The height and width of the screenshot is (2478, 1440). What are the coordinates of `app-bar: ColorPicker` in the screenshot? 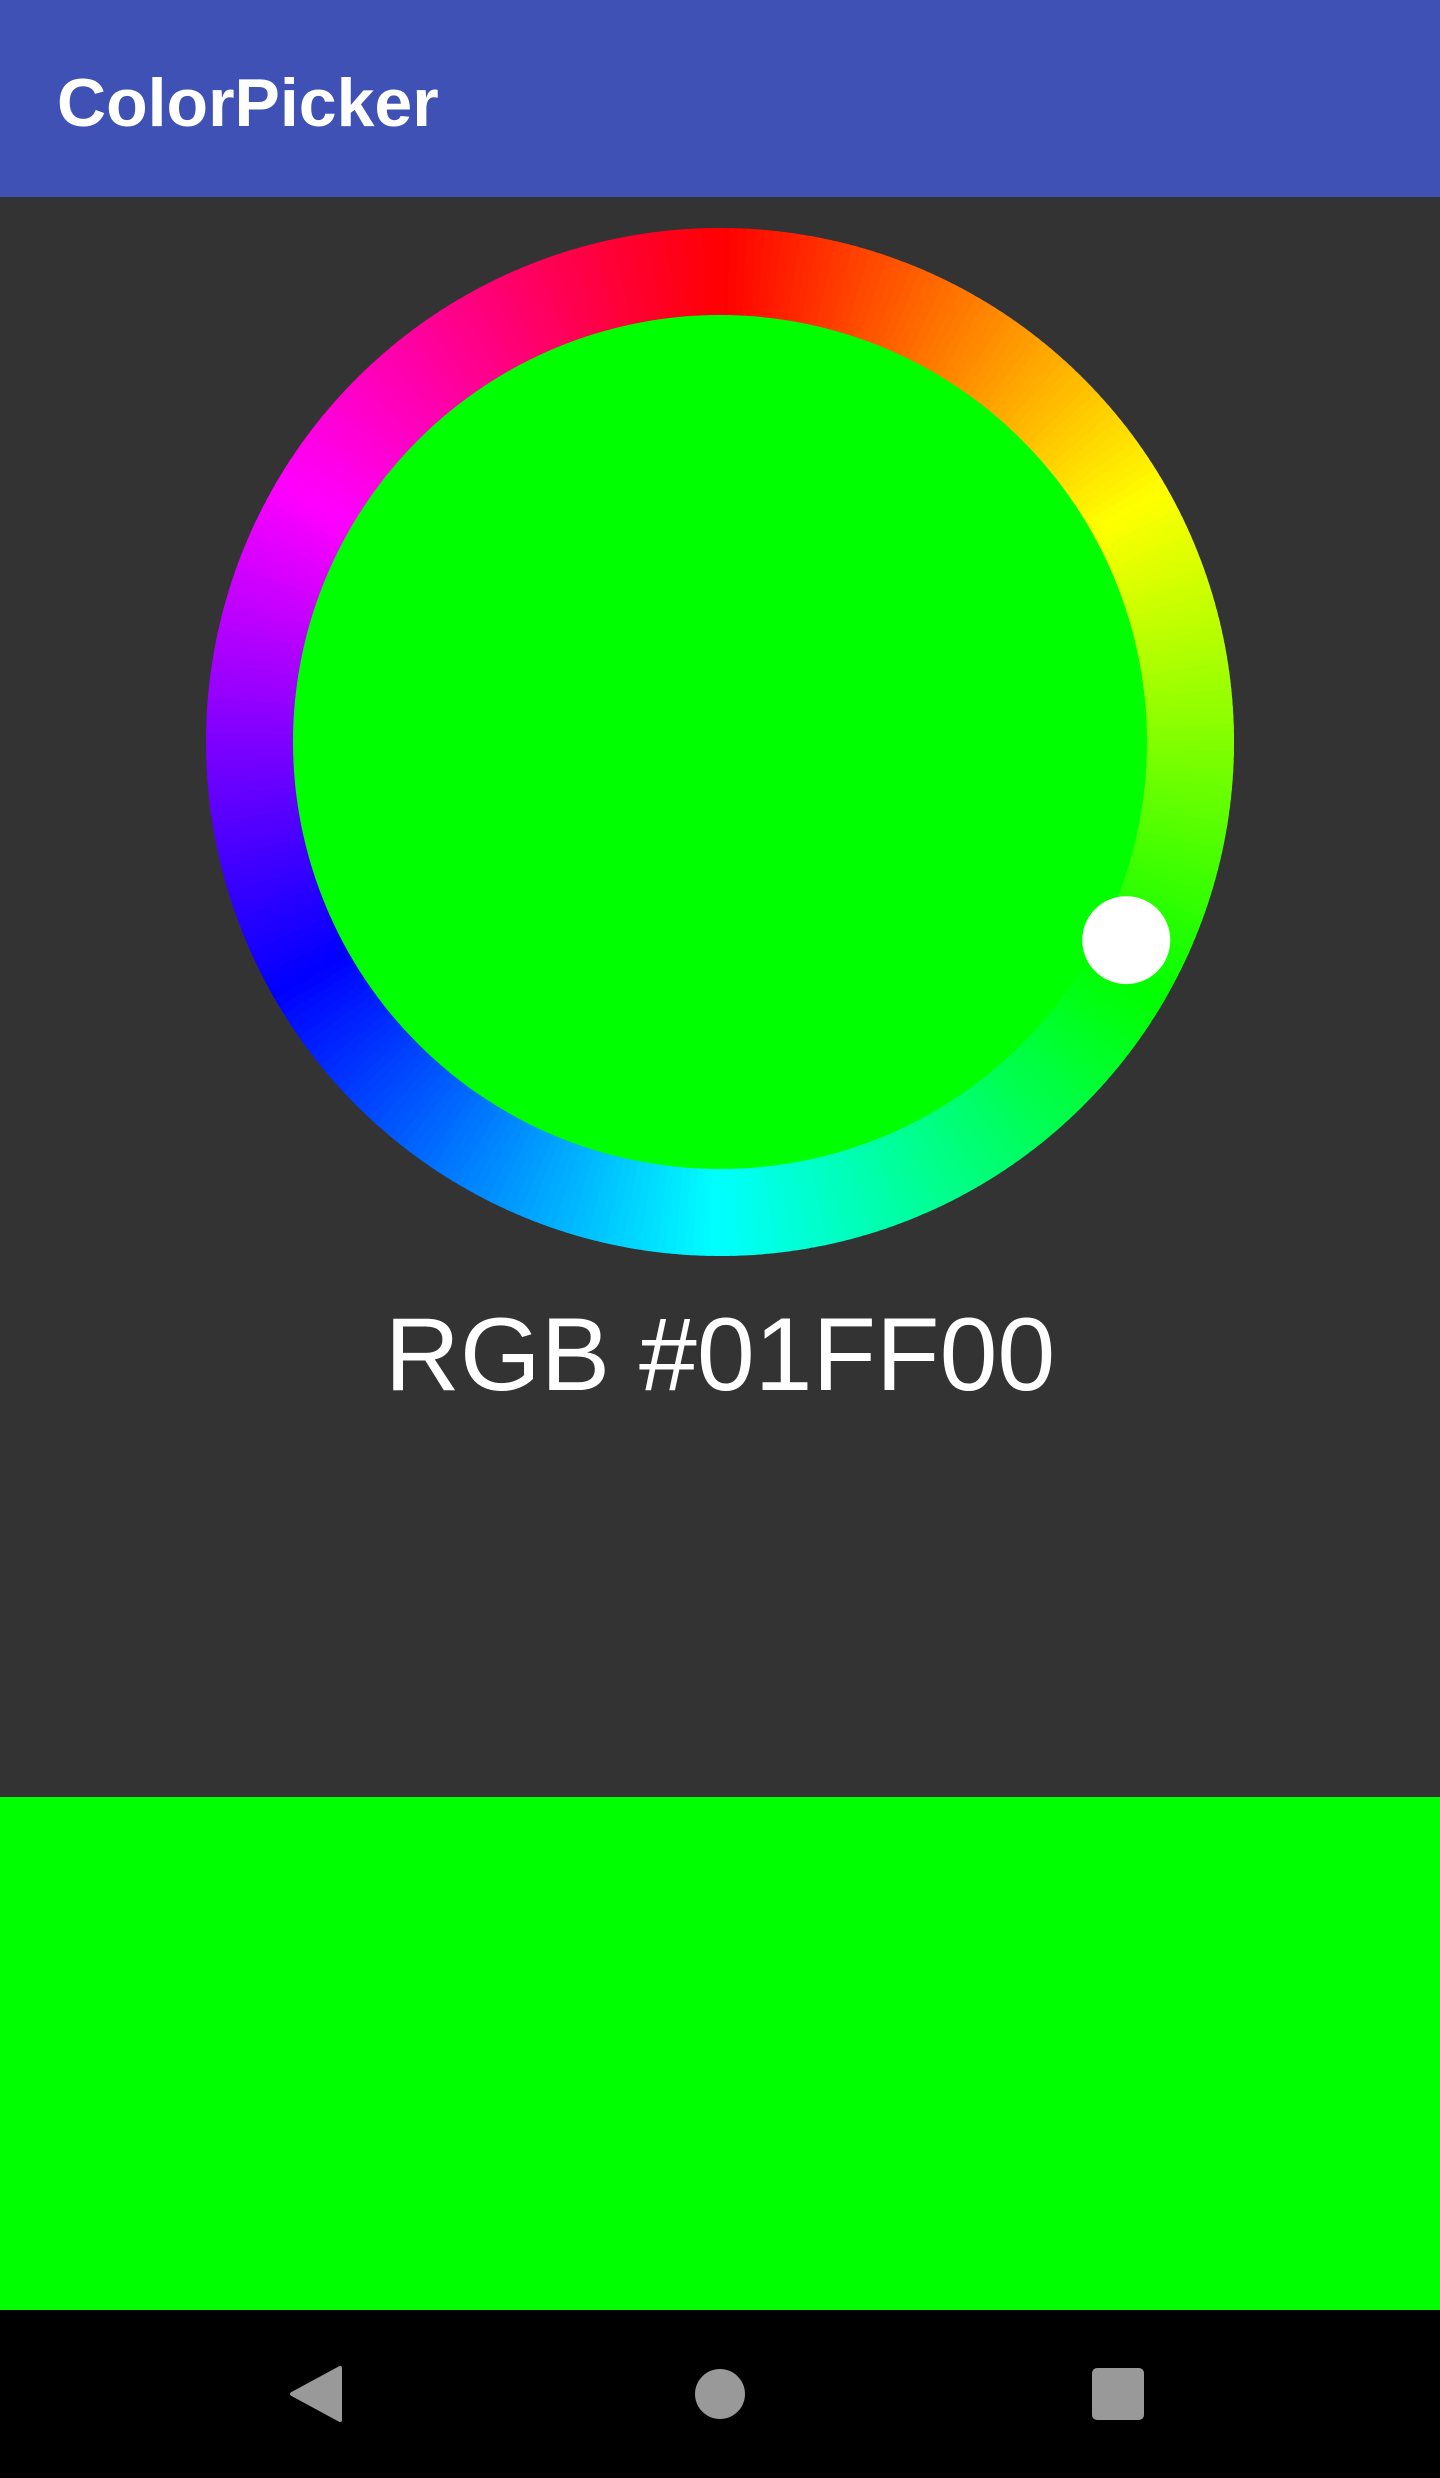 It's located at (720, 98).